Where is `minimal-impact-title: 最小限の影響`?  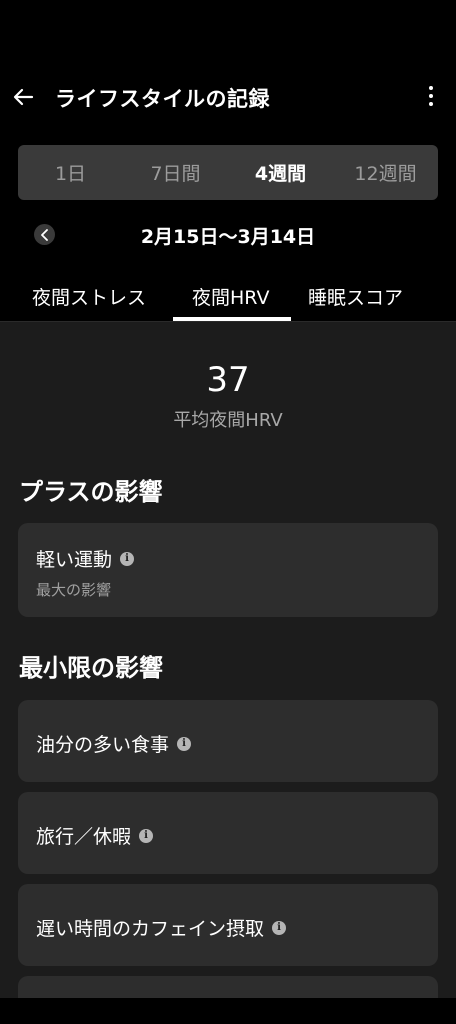
minimal-impact-title: 最小限の影響 is located at coordinates (91, 668).